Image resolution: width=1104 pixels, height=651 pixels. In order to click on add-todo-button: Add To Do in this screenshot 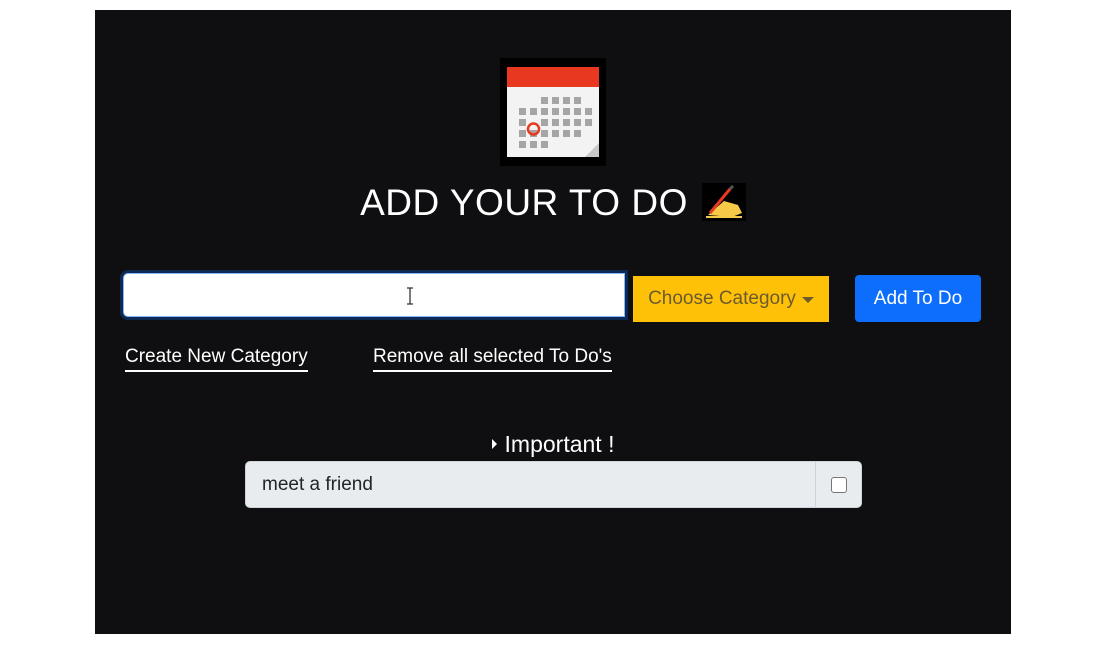, I will do `click(918, 298)`.